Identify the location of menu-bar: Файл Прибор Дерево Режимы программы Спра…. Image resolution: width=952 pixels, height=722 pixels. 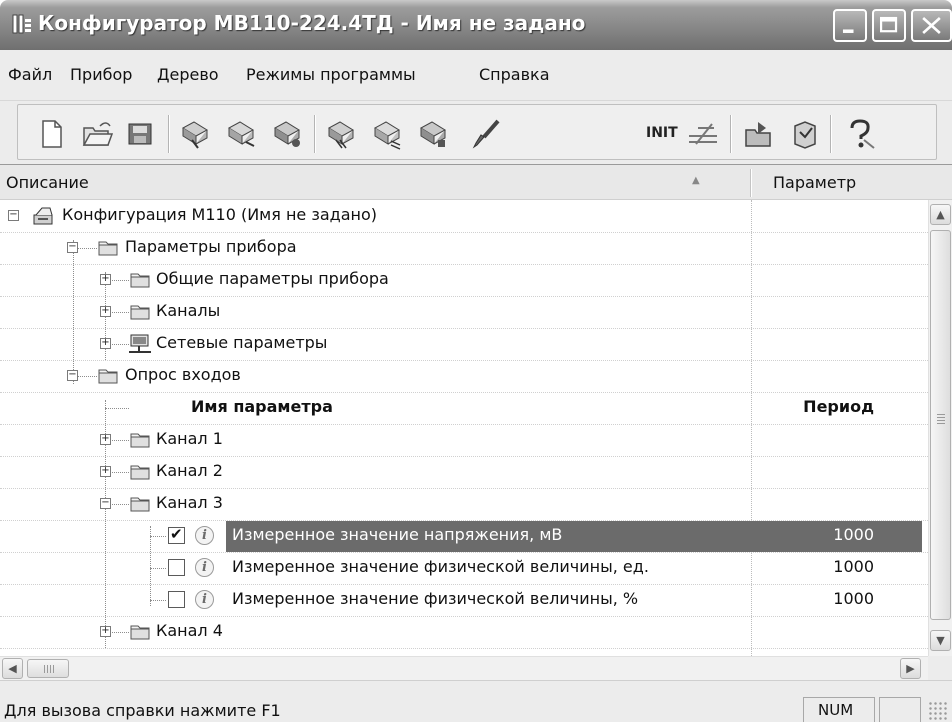
(476, 75).